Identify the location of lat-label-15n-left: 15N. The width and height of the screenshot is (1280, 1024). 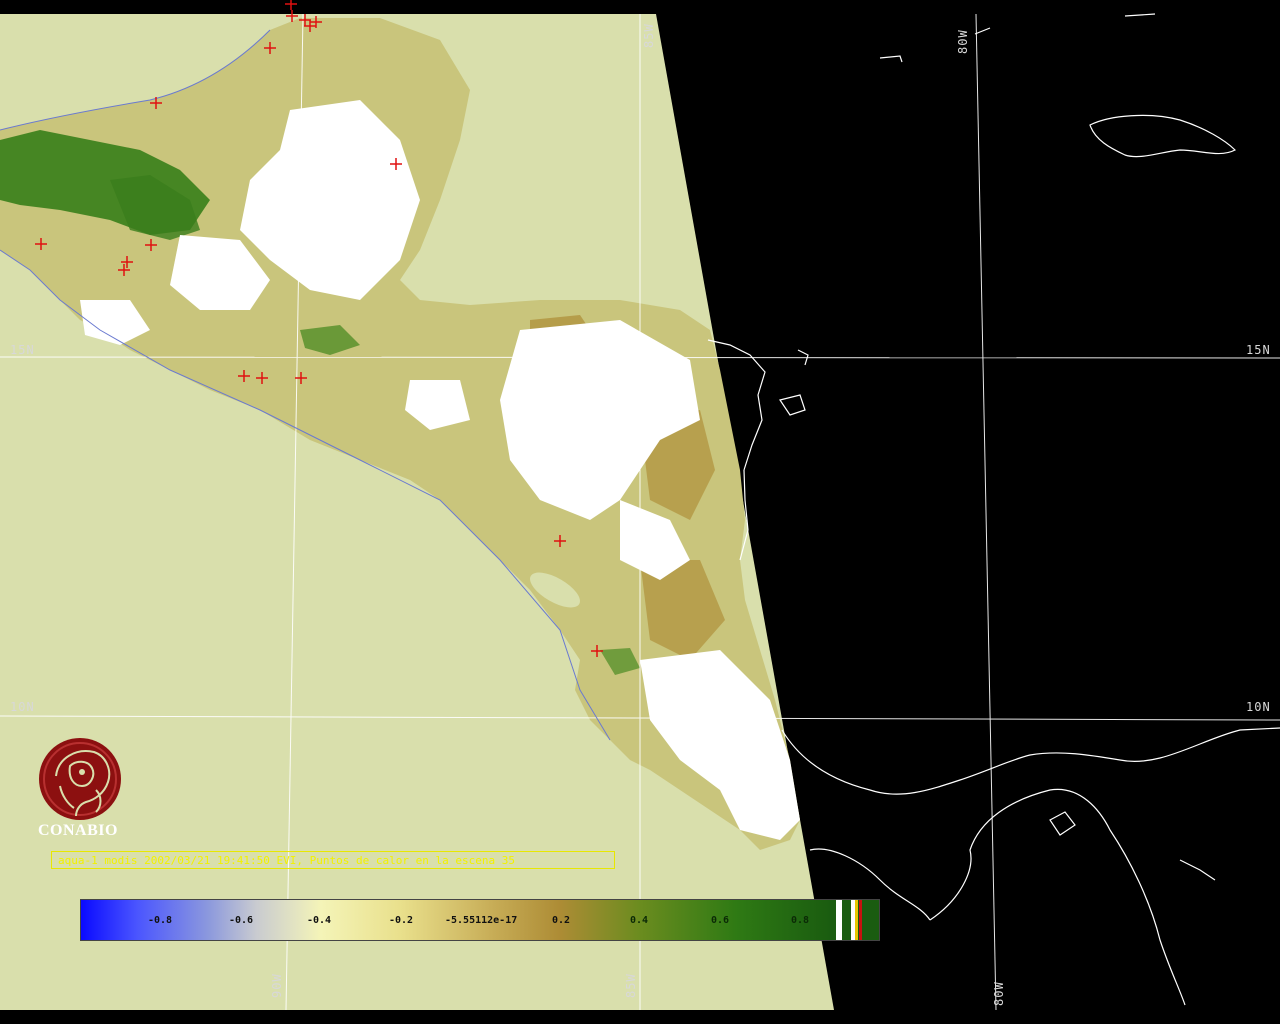
(22, 350).